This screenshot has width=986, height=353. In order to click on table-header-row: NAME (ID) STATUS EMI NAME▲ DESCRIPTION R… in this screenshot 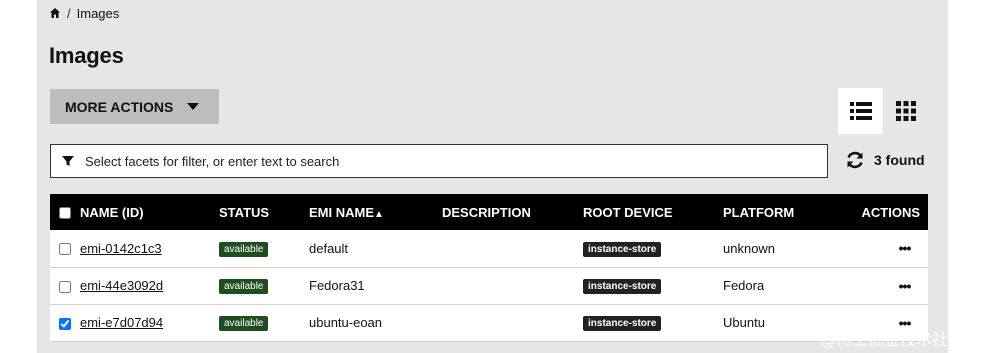, I will do `click(489, 212)`.